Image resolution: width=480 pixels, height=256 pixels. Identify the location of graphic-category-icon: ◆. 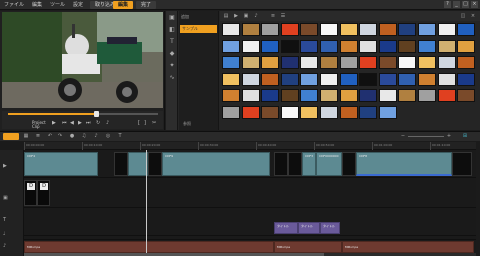
(172, 54).